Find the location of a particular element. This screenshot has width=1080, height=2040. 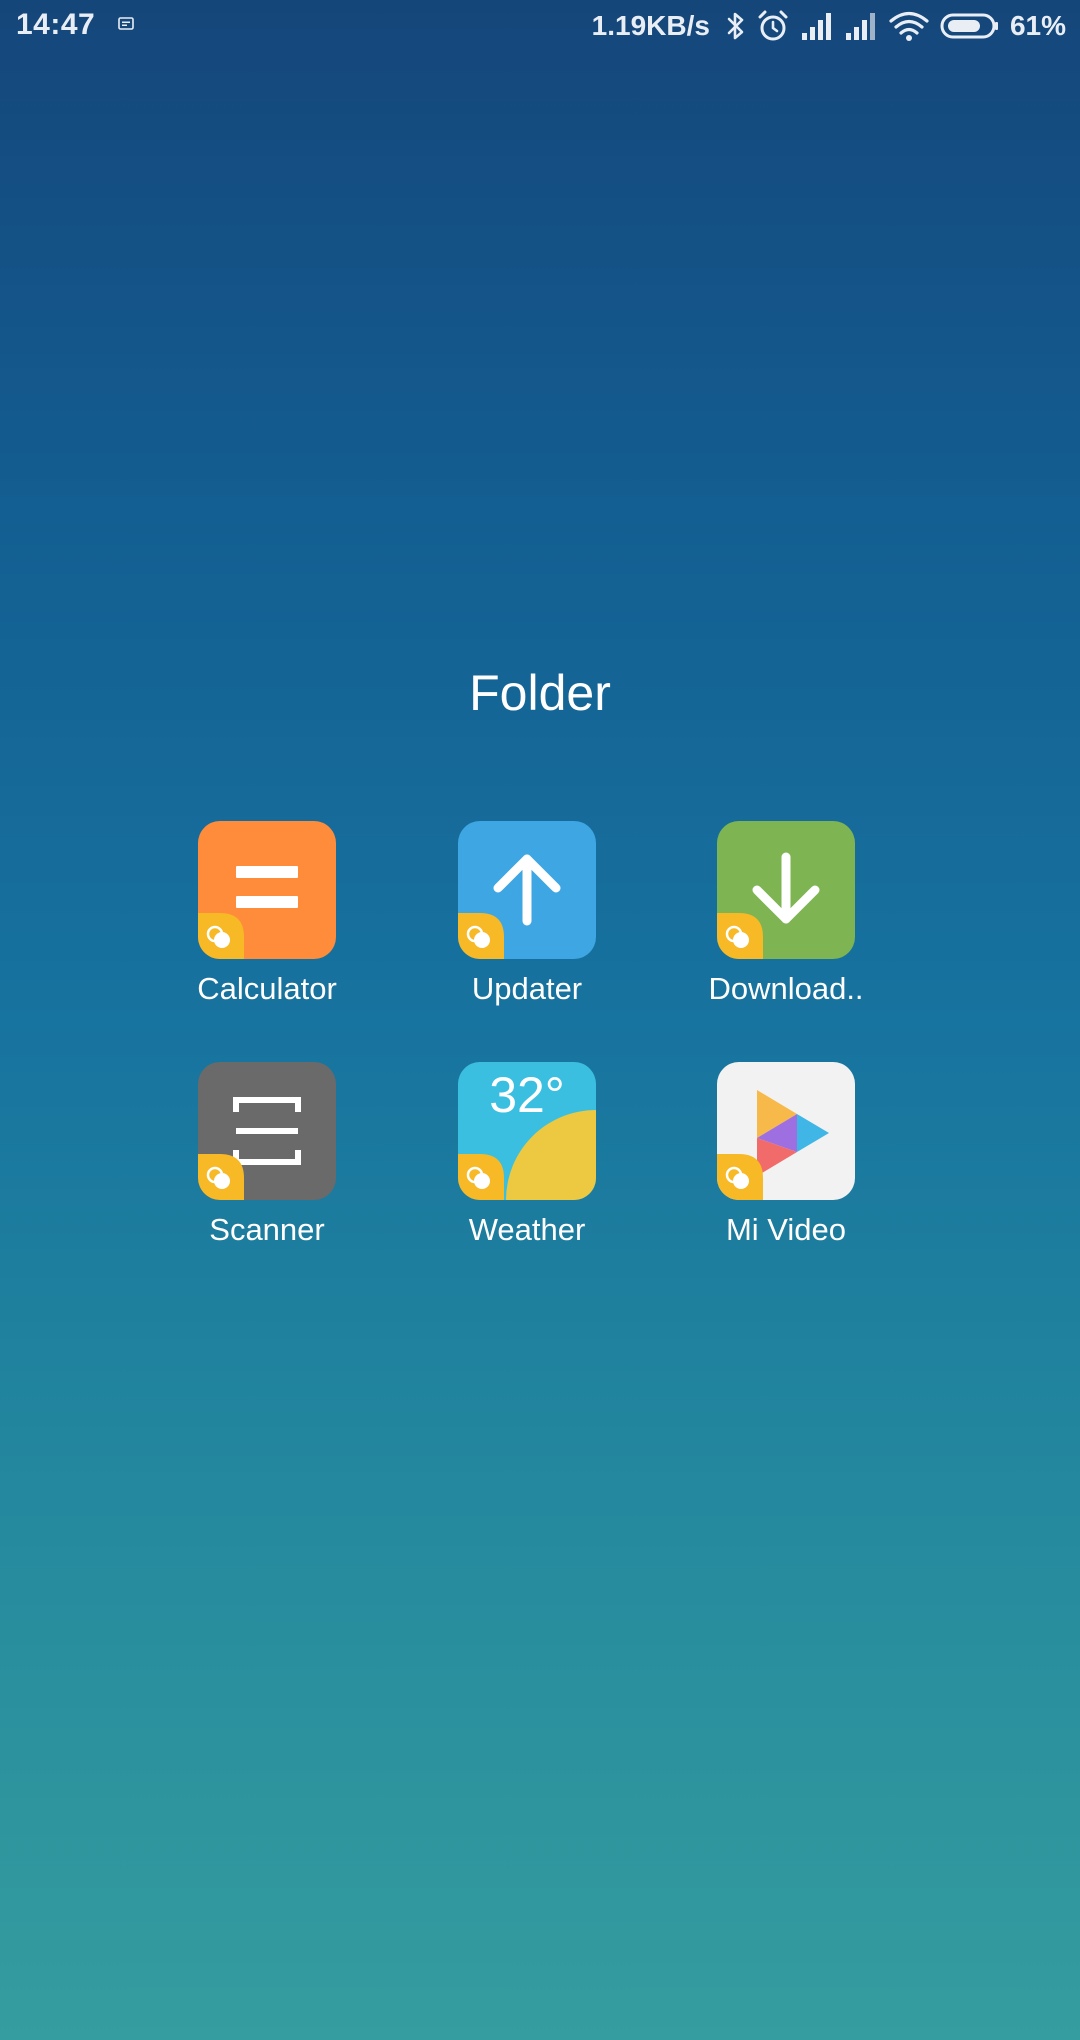

app-label: Mi Video is located at coordinates (786, 1229).